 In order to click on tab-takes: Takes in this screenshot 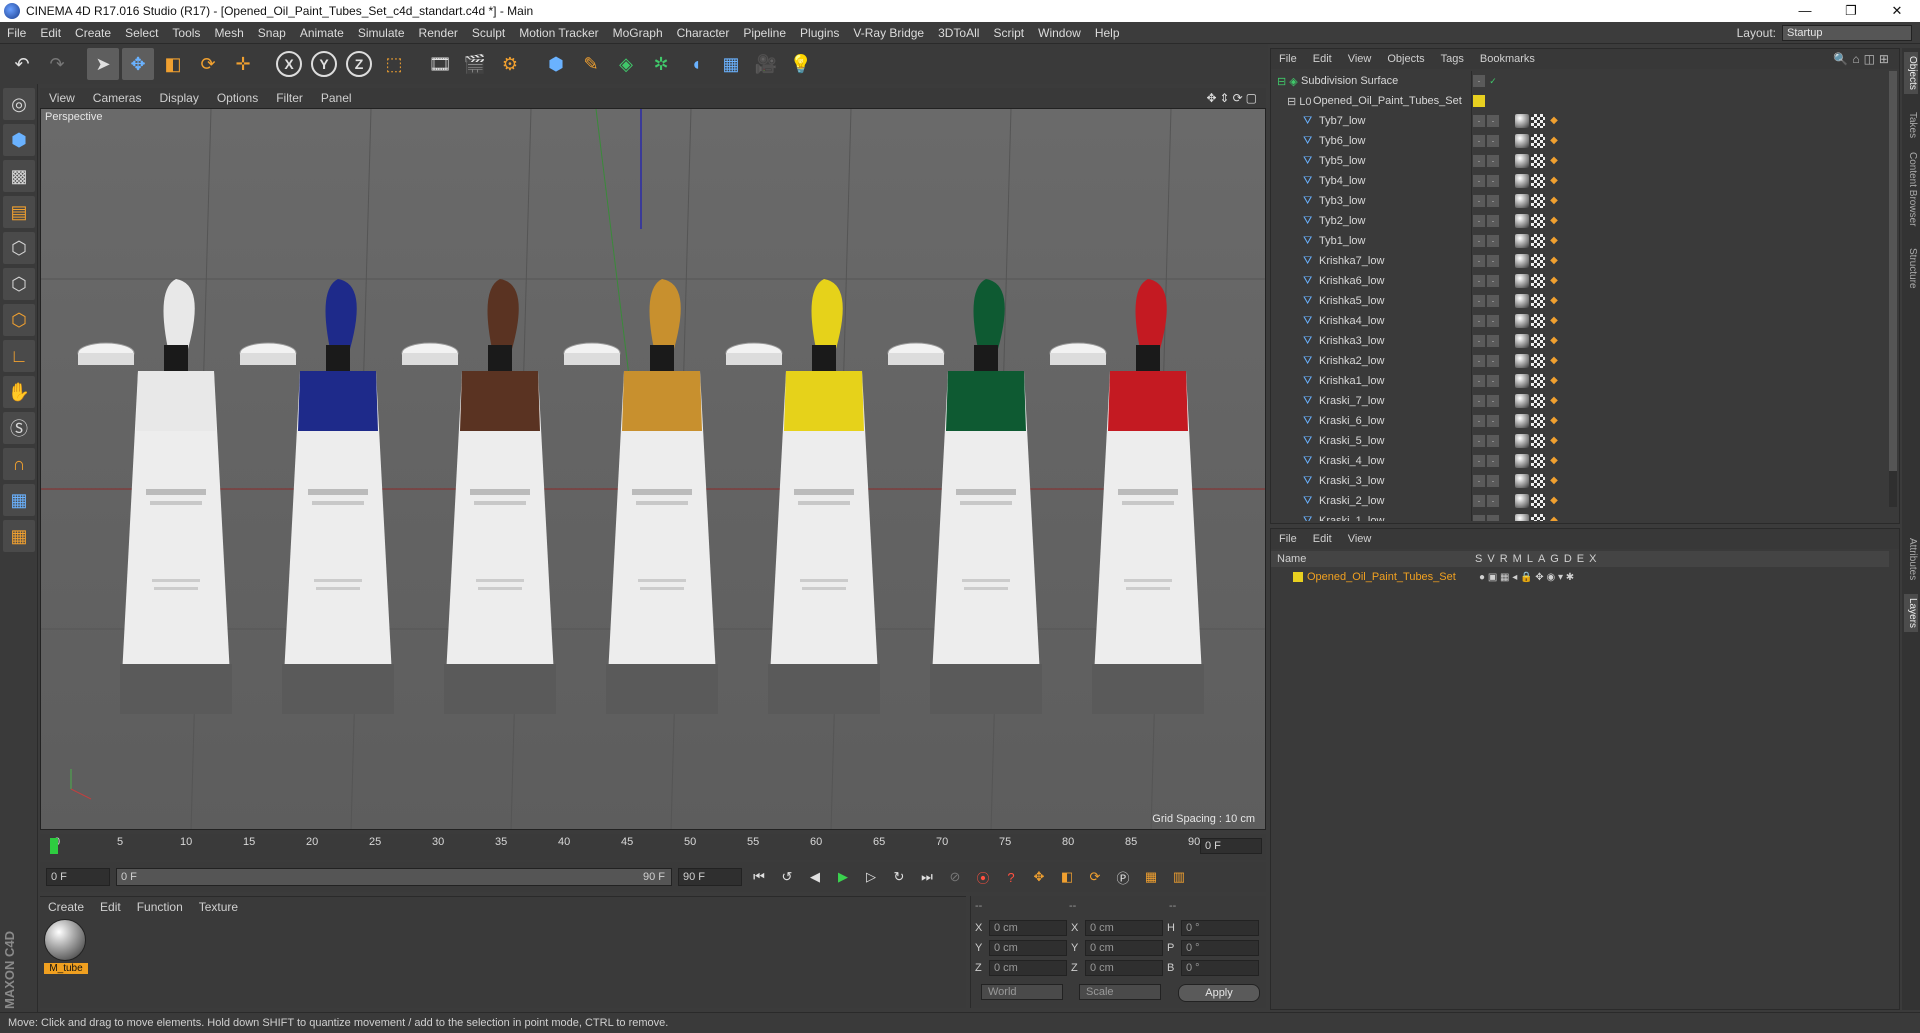, I will do `click(1911, 125)`.